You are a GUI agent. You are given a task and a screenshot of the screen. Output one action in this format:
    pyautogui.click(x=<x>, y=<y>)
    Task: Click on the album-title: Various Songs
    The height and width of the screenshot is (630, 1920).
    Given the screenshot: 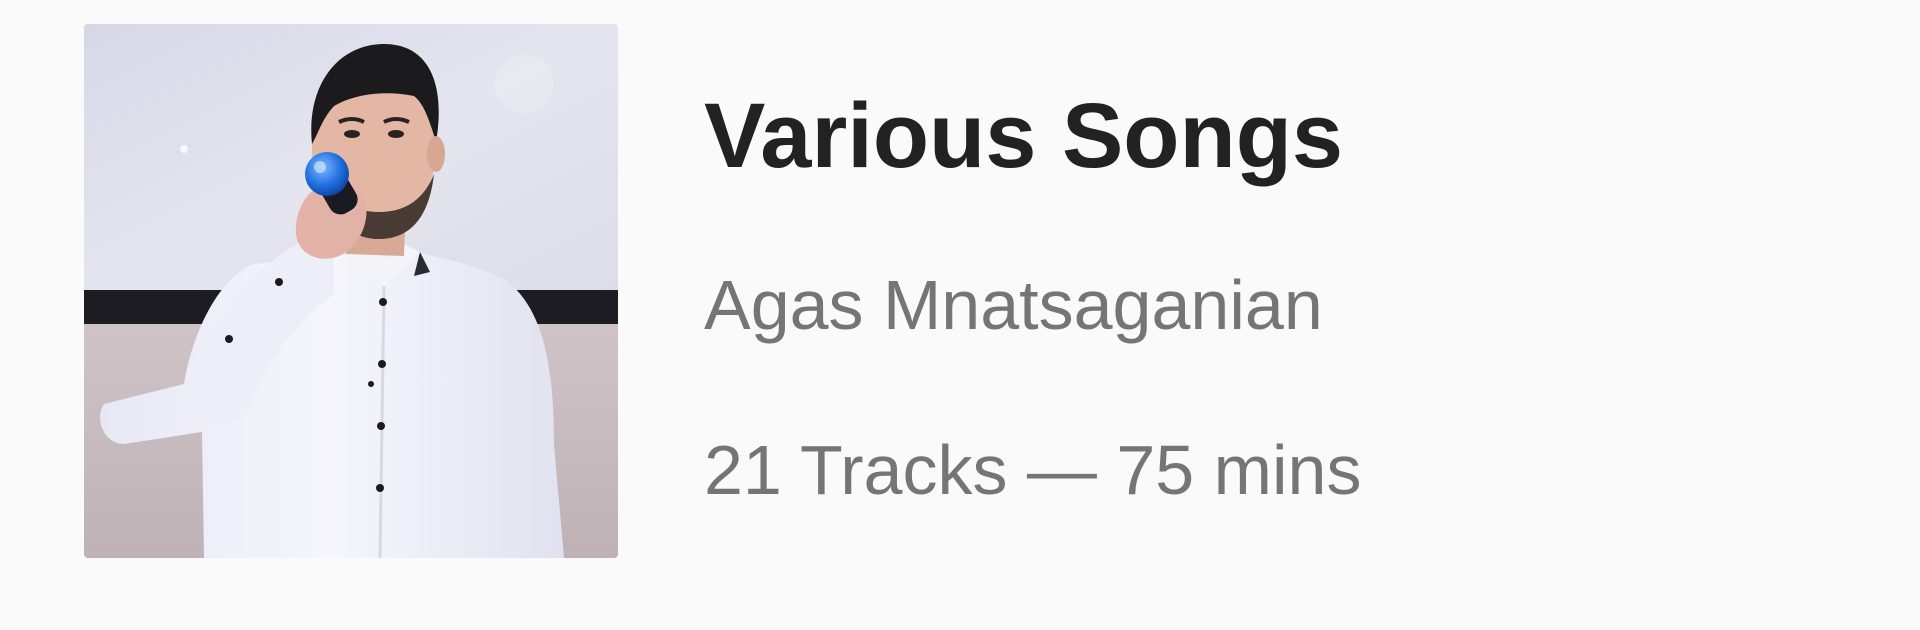 What is the action you would take?
    pyautogui.click(x=1024, y=136)
    